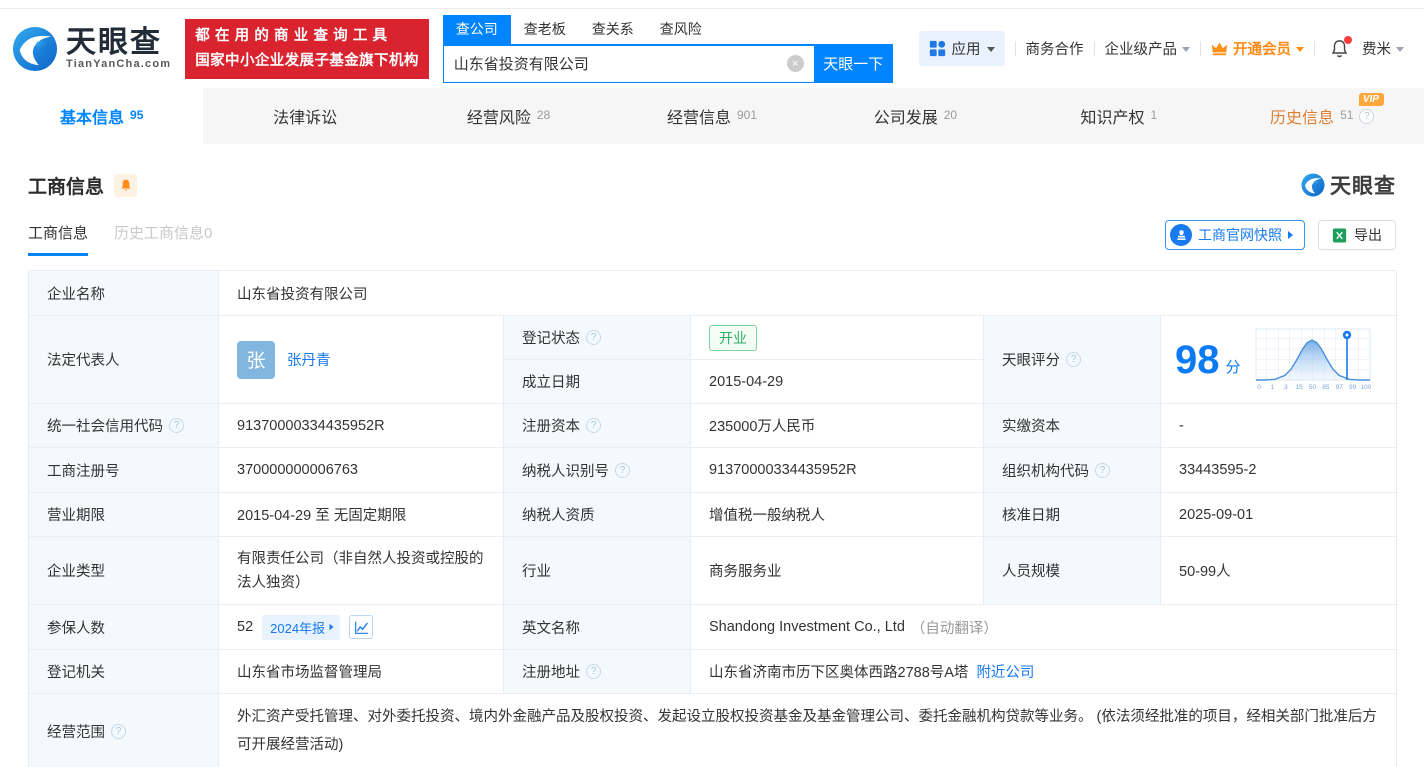  I want to click on tab-label: 经营信息, so click(698, 118).